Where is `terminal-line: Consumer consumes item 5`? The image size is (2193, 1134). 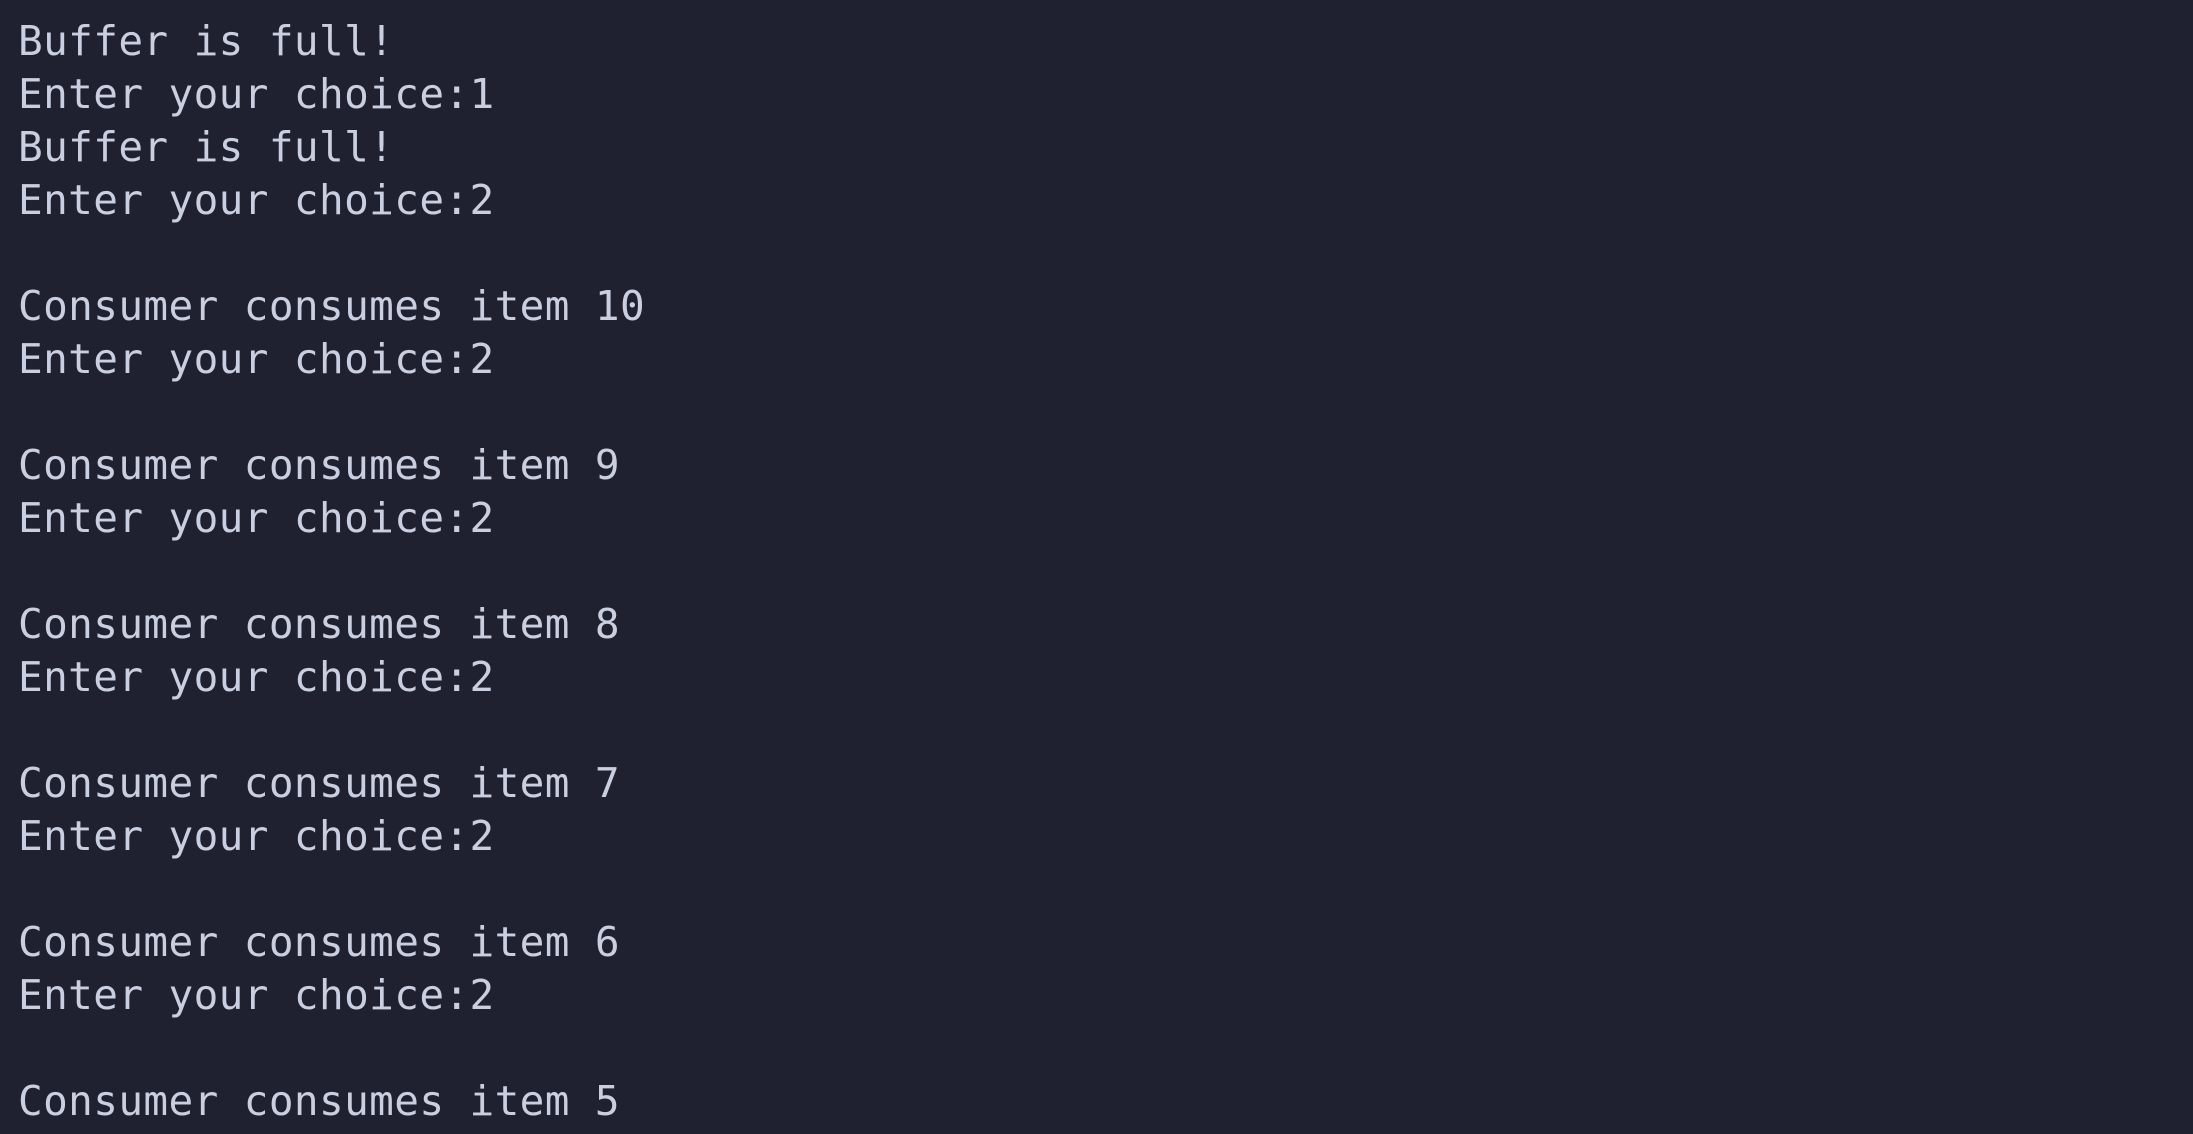 terminal-line: Consumer consumes item 5 is located at coordinates (319, 1101).